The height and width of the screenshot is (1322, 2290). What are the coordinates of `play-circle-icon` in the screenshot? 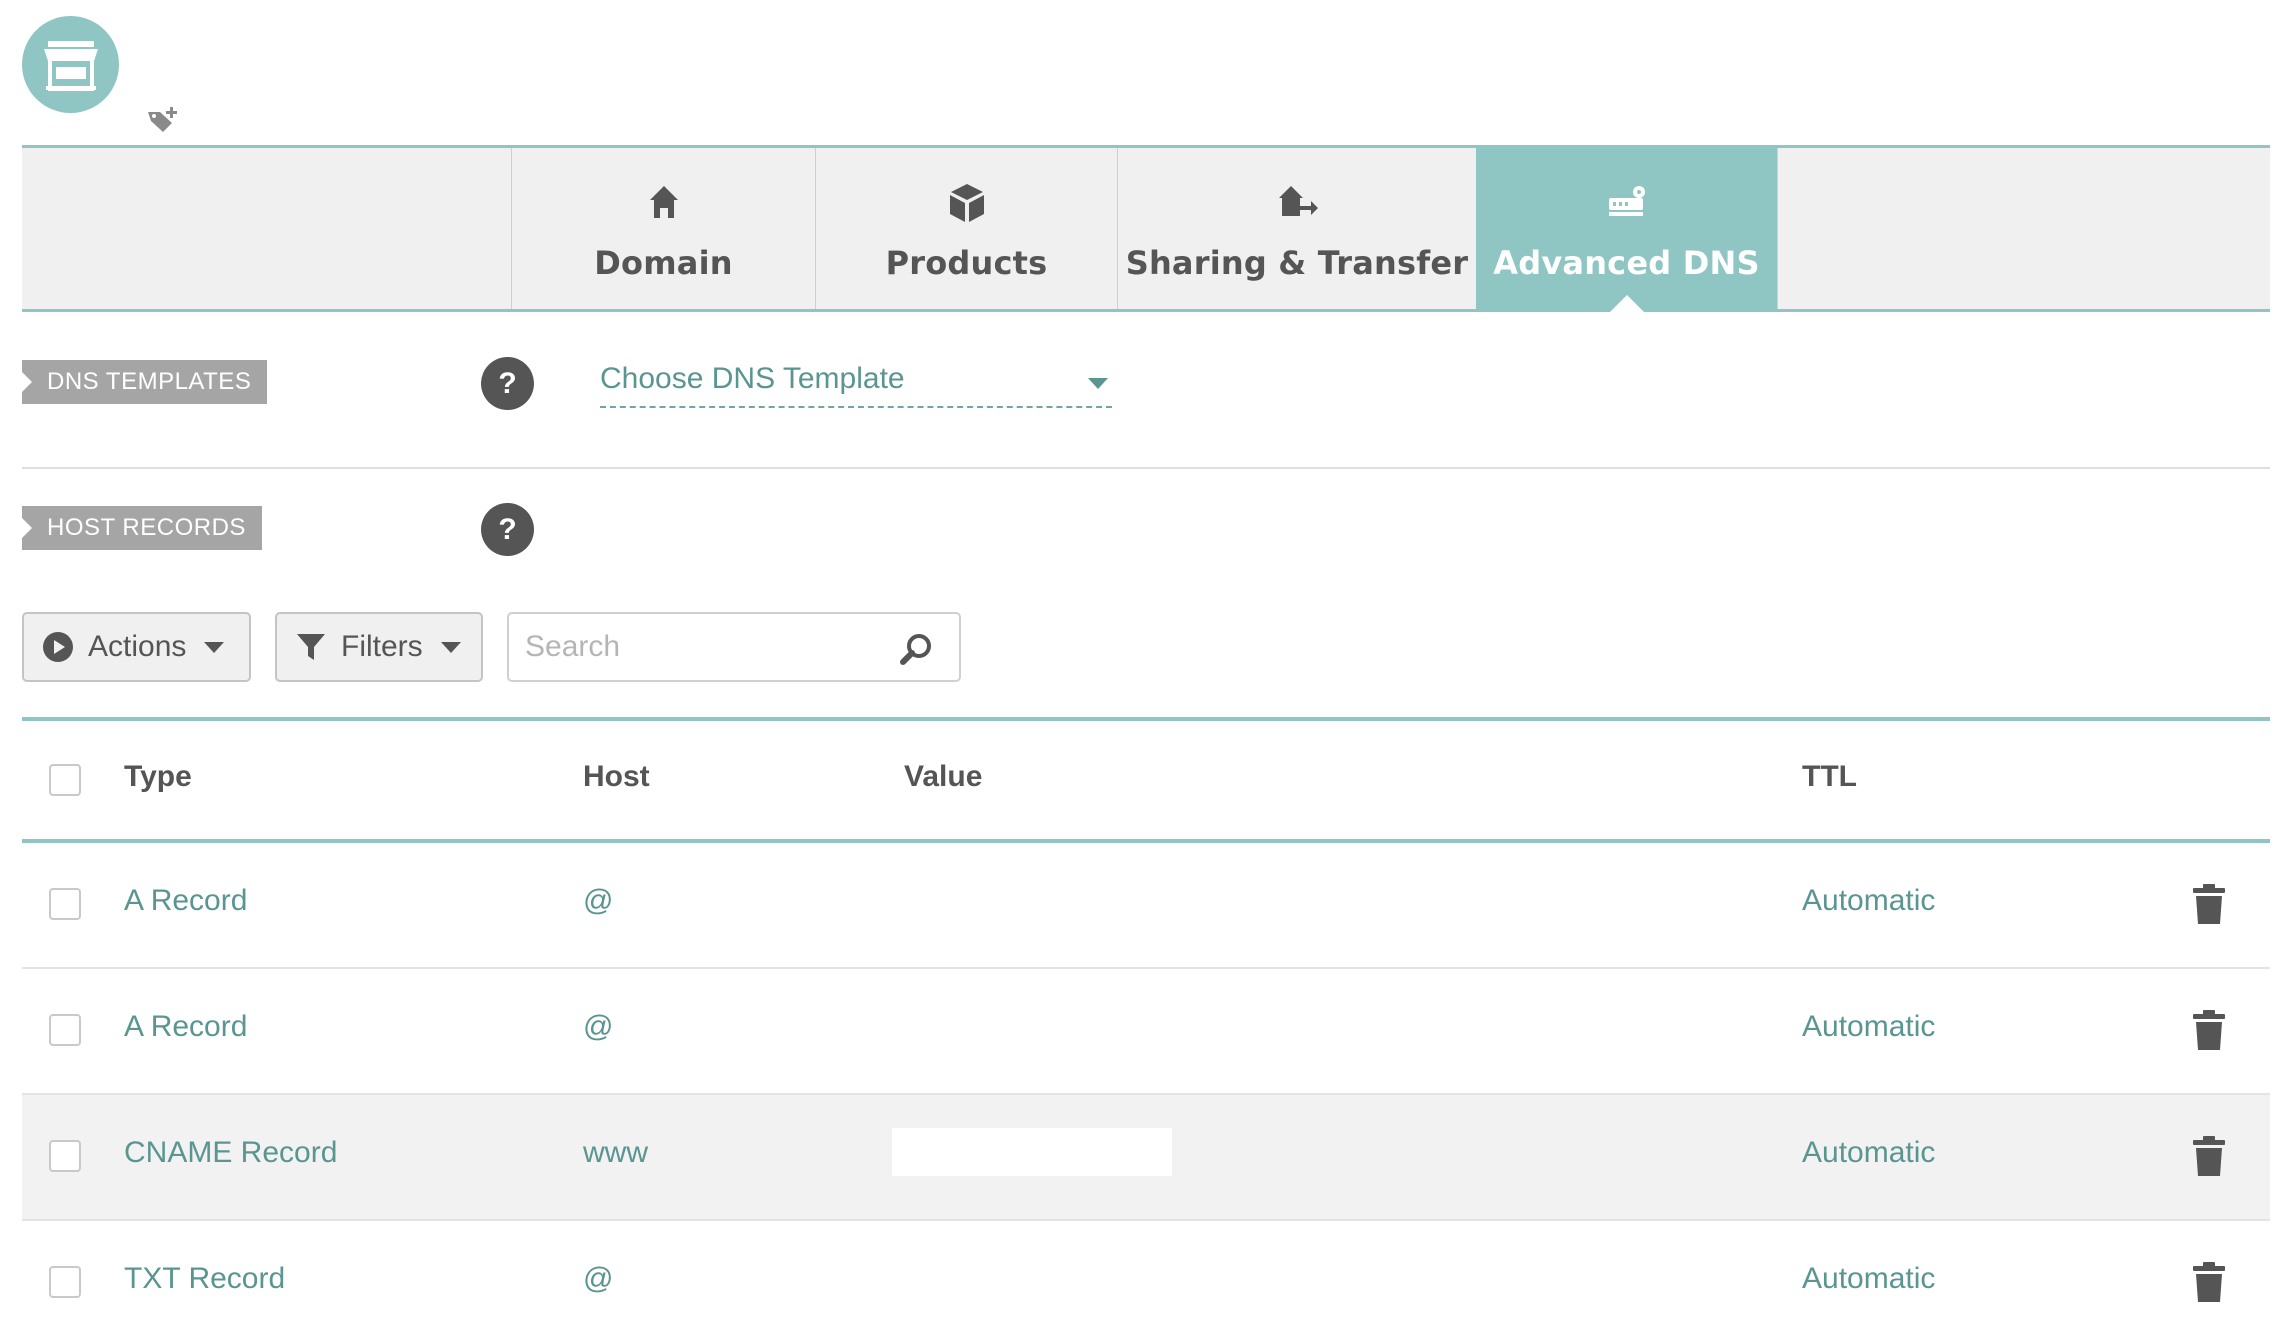 It's located at (58, 647).